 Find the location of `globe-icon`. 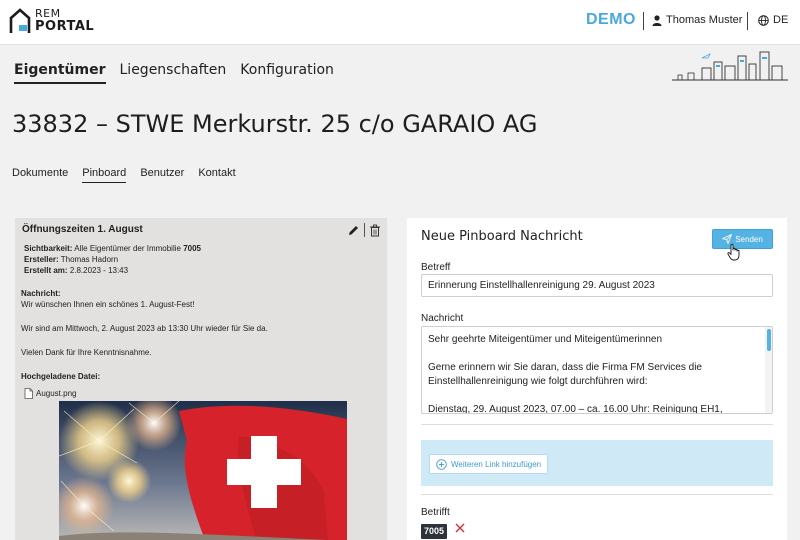

globe-icon is located at coordinates (763, 20).